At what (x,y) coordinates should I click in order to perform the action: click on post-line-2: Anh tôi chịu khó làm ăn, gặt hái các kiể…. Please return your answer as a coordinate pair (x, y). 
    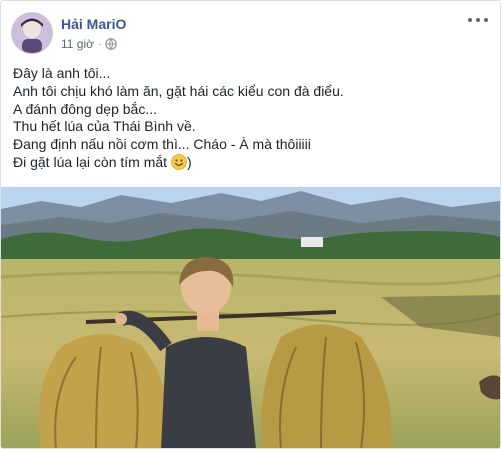
    Looking at the image, I should click on (178, 90).